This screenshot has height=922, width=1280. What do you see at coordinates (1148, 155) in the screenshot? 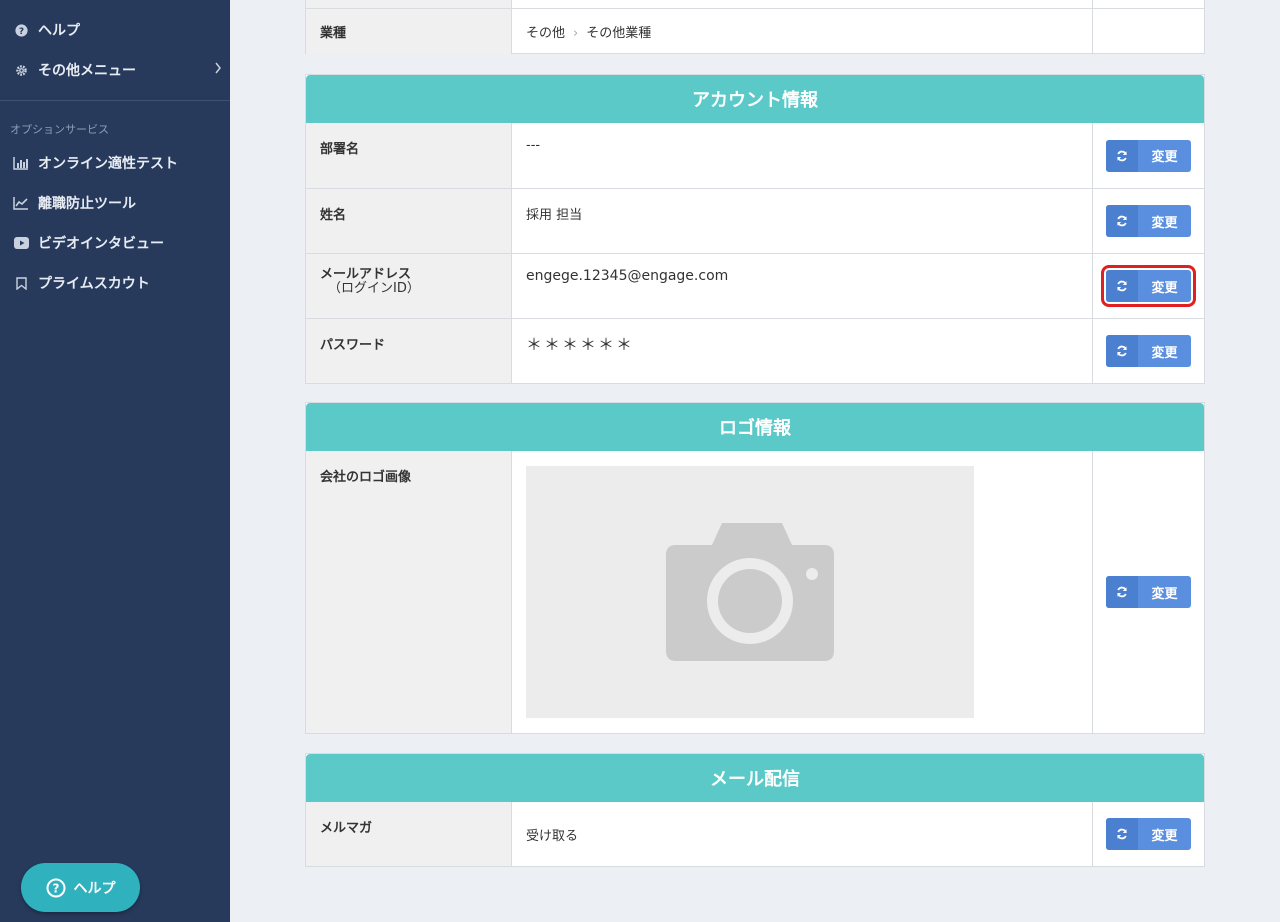
I see `change-department-button: 変更` at bounding box center [1148, 155].